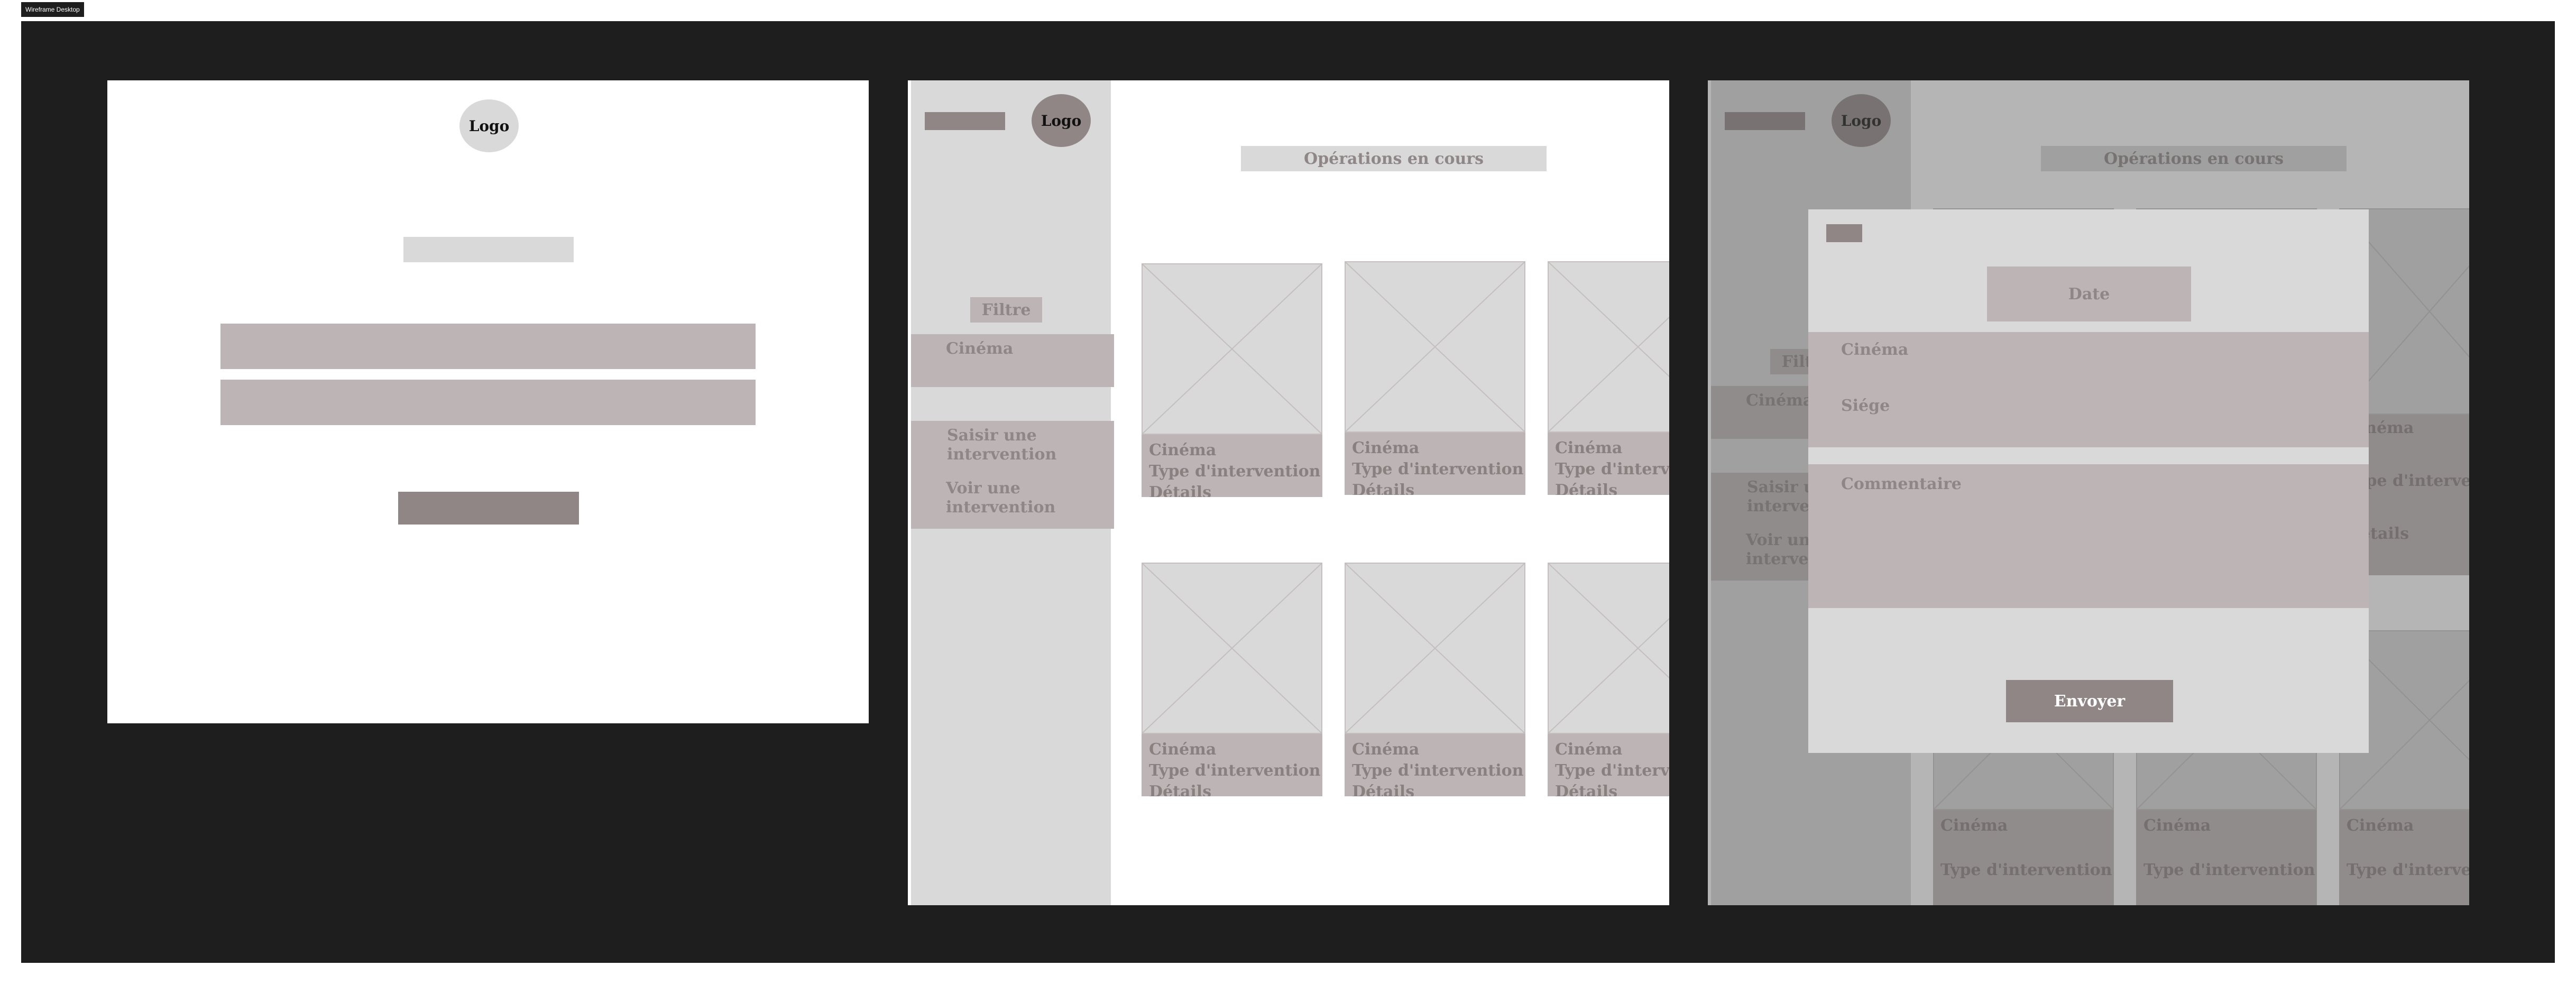 Image resolution: width=2576 pixels, height=984 pixels. I want to click on filter-cinema: Cinéma, so click(1012, 360).